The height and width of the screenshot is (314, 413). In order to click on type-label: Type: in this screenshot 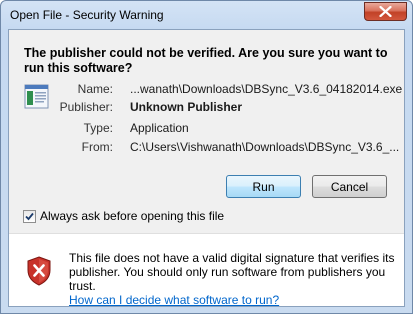, I will do `click(98, 128)`.